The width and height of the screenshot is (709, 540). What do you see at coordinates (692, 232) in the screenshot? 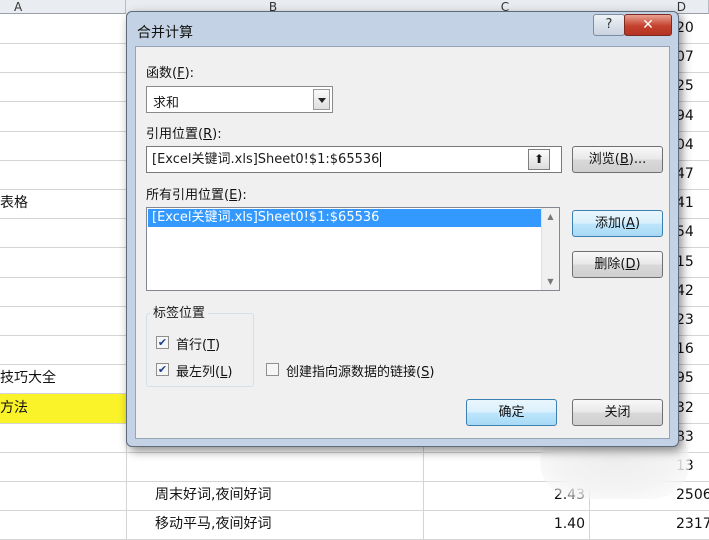
I see `cell-d: 54` at bounding box center [692, 232].